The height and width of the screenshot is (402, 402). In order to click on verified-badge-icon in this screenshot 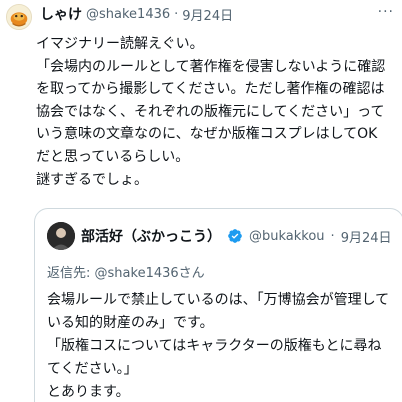, I will do `click(235, 236)`.